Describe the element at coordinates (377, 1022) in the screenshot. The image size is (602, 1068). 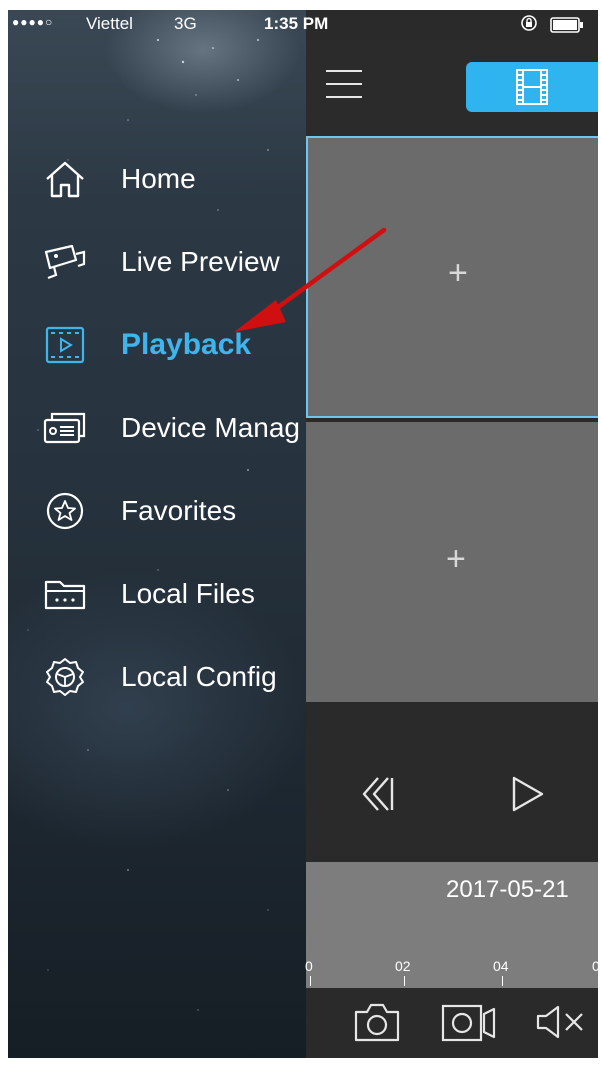
I see `snapshot-icon` at that location.